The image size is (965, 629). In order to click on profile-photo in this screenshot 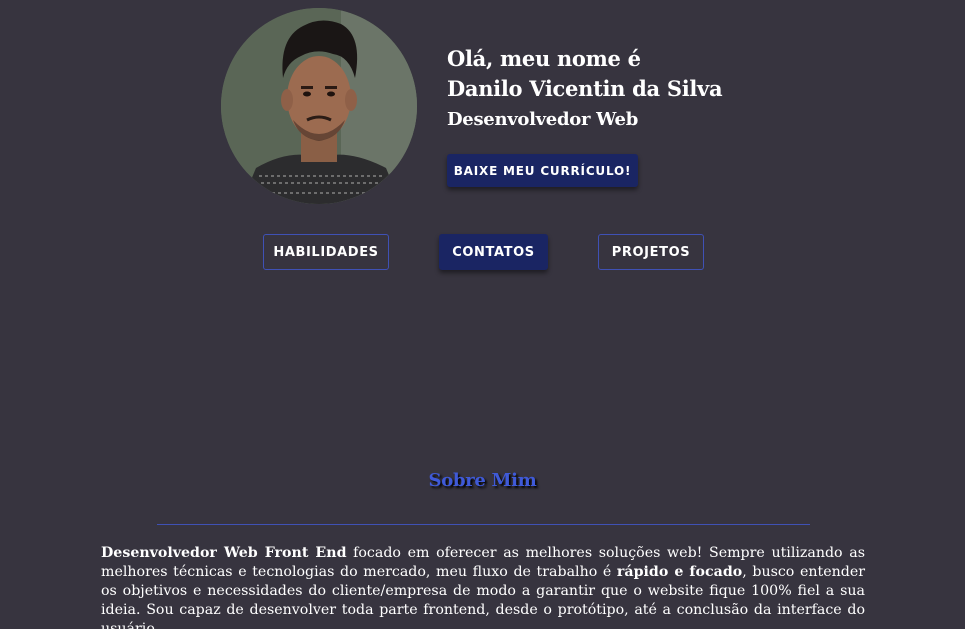, I will do `click(319, 106)`.